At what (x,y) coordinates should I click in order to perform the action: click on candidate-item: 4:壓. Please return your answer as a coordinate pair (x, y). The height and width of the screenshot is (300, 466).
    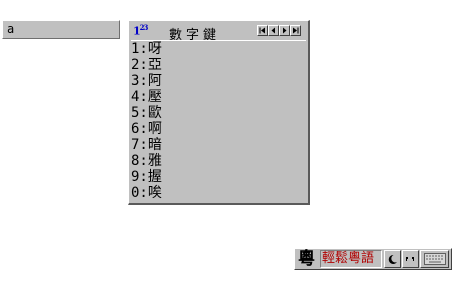
    Looking at the image, I should click on (146, 97).